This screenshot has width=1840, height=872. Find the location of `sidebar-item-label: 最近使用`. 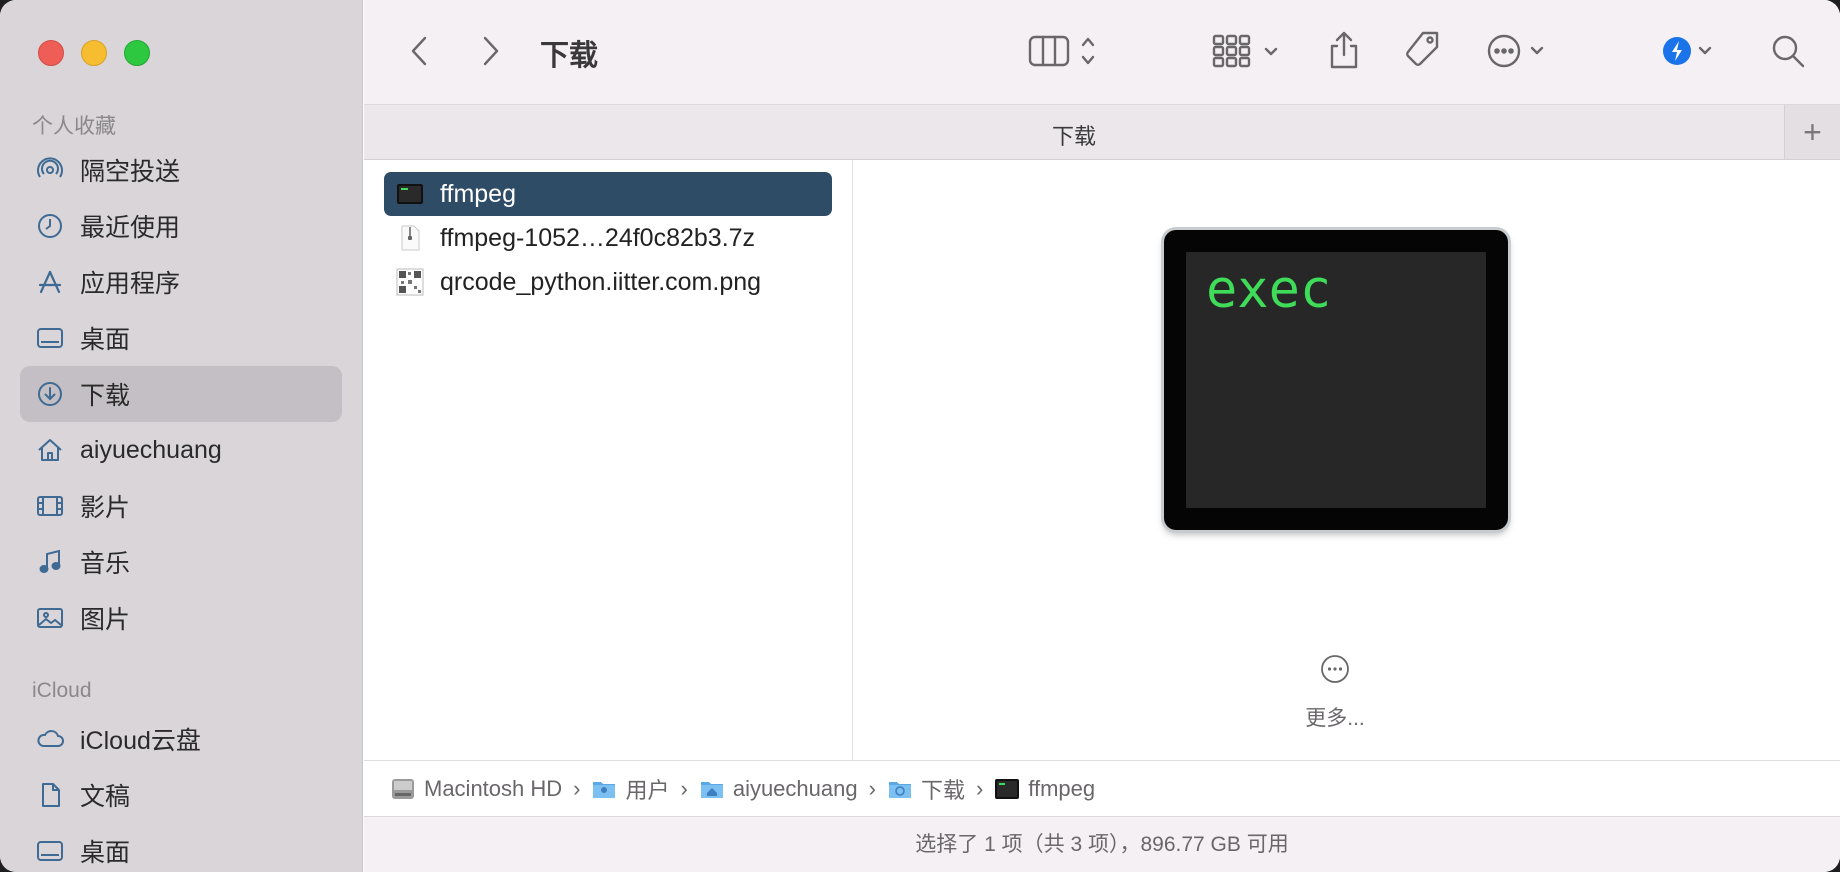

sidebar-item-label: 最近使用 is located at coordinates (130, 228).